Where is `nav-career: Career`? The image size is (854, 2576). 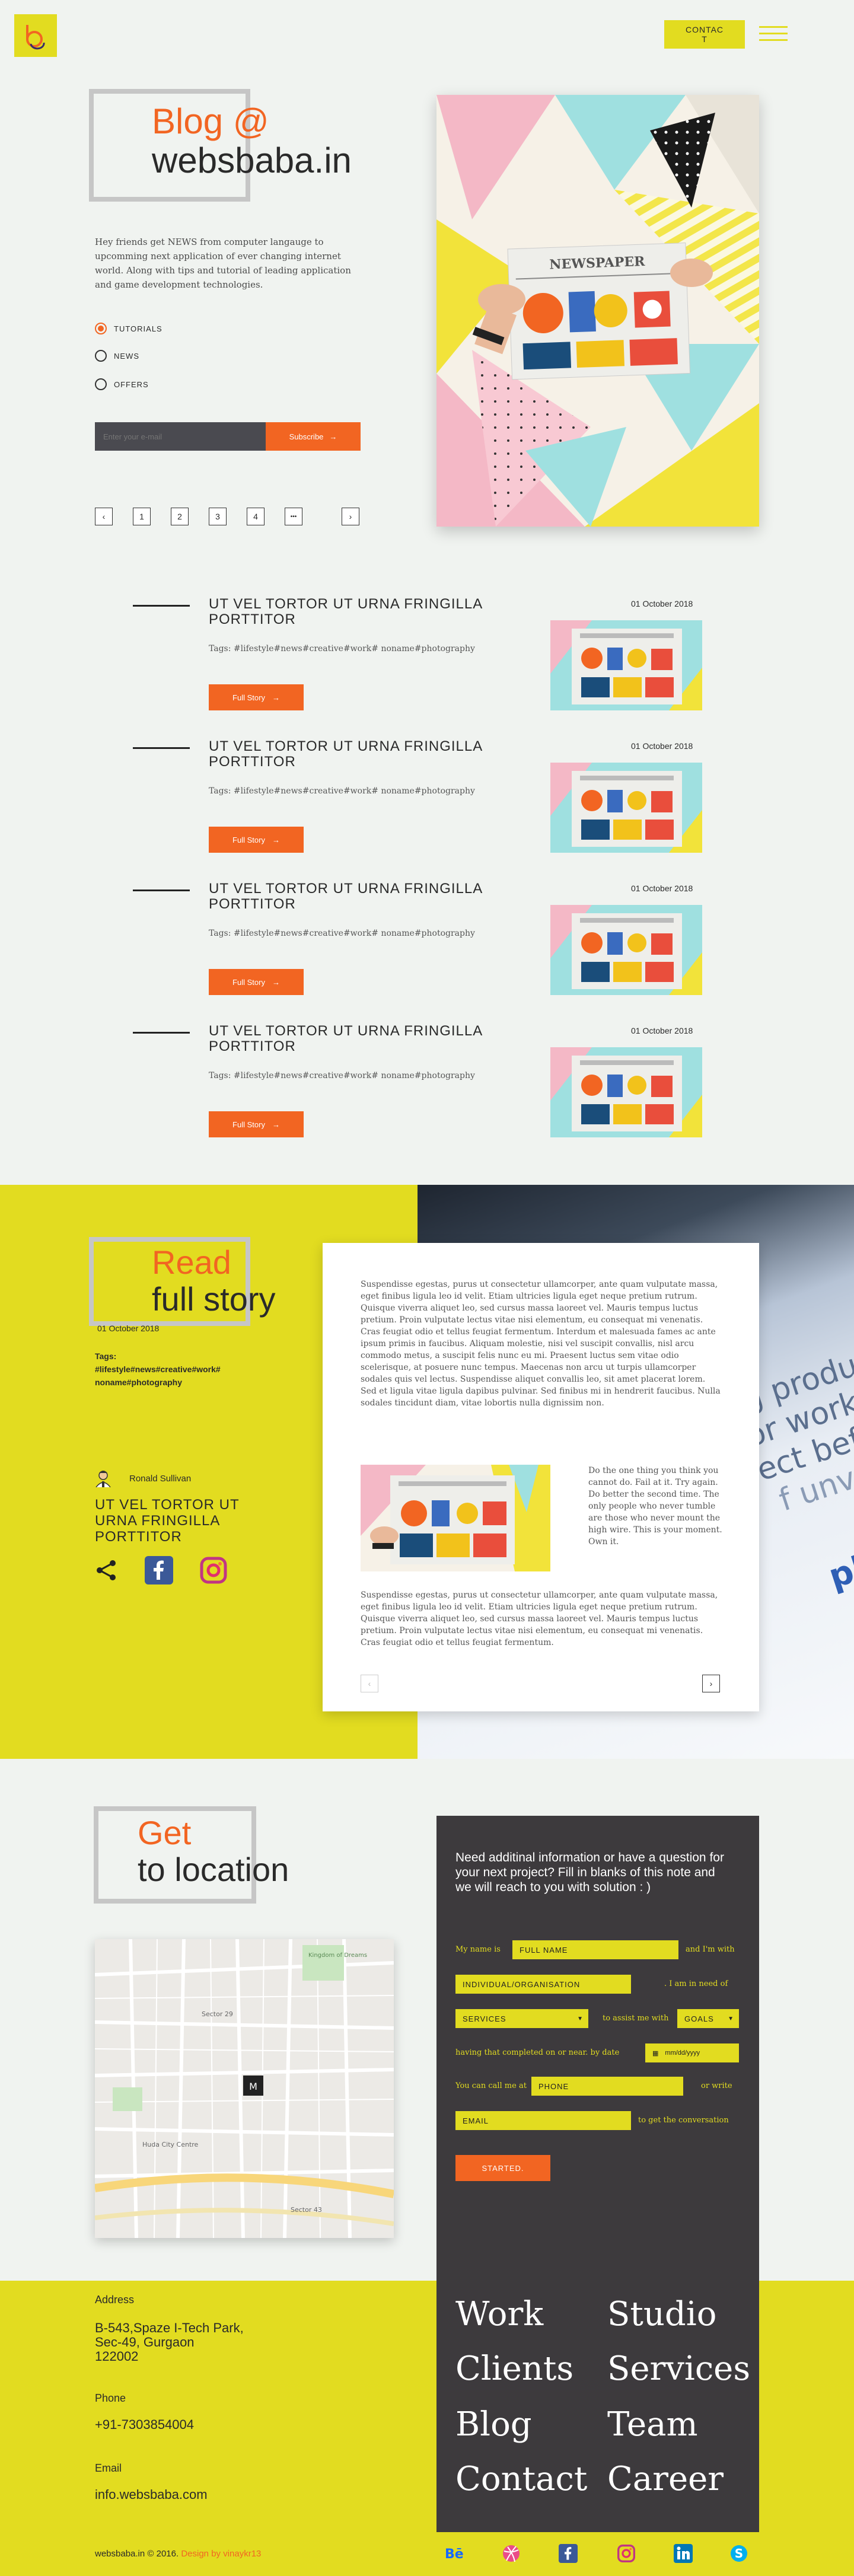
nav-career: Career is located at coordinates (666, 2479).